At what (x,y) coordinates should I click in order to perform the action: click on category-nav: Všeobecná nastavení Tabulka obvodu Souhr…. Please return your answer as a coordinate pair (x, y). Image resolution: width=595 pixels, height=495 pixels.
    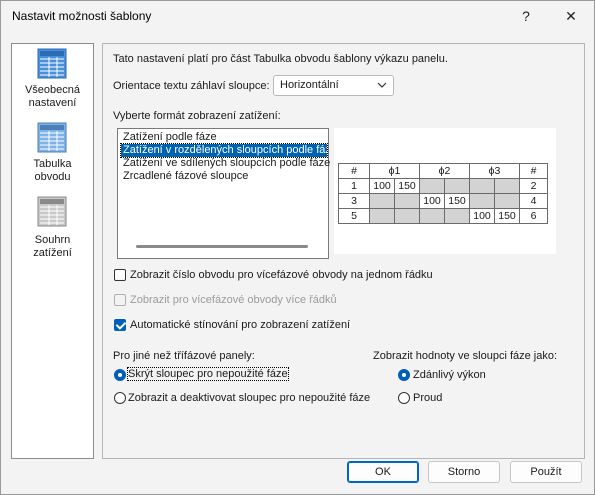
    Looking at the image, I should click on (52, 251).